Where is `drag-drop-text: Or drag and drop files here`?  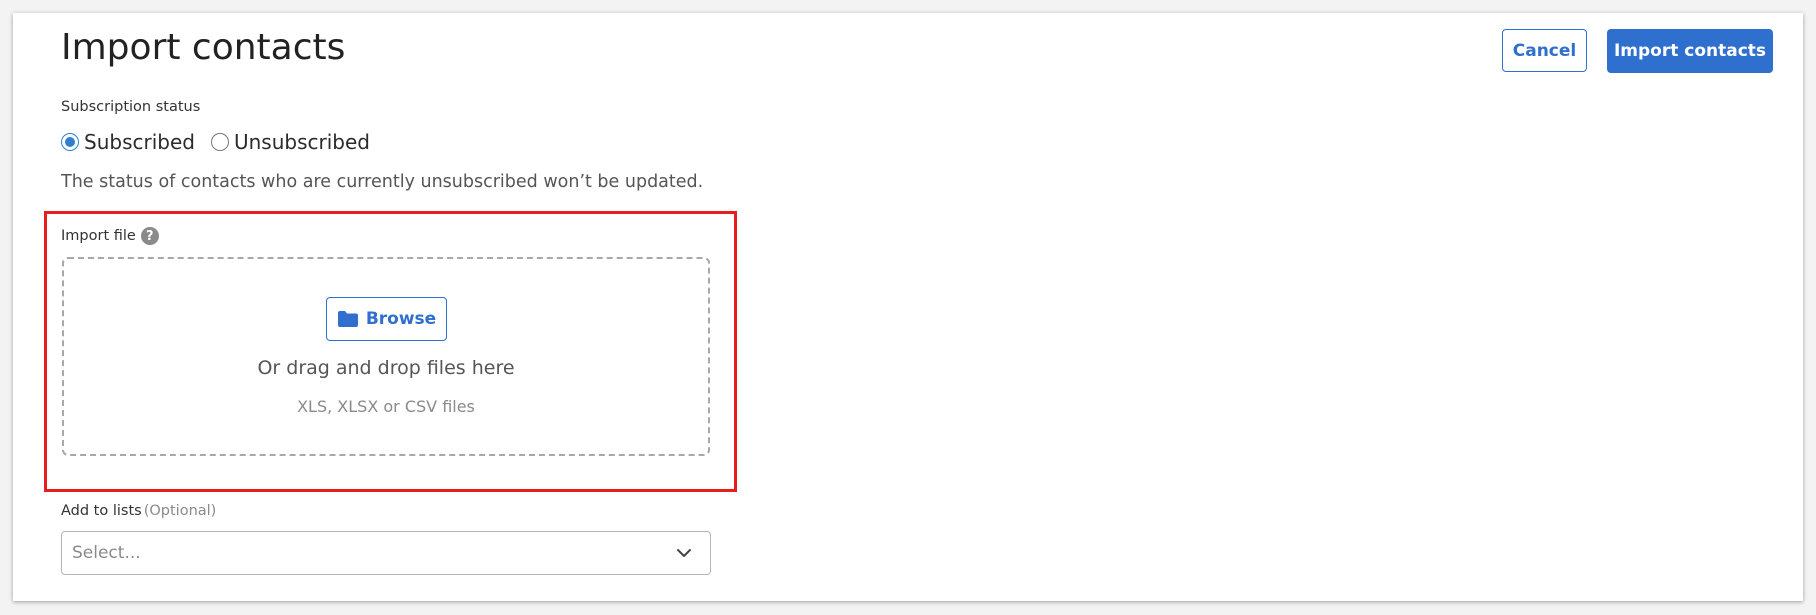 drag-drop-text: Or drag and drop files here is located at coordinates (386, 368).